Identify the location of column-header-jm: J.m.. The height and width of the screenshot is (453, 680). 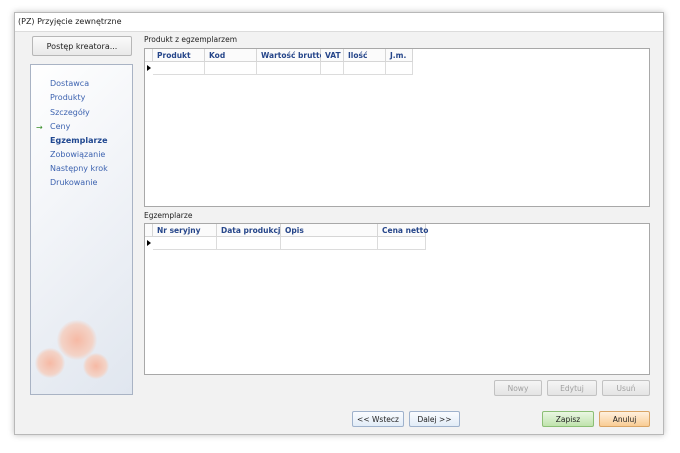
(399, 55).